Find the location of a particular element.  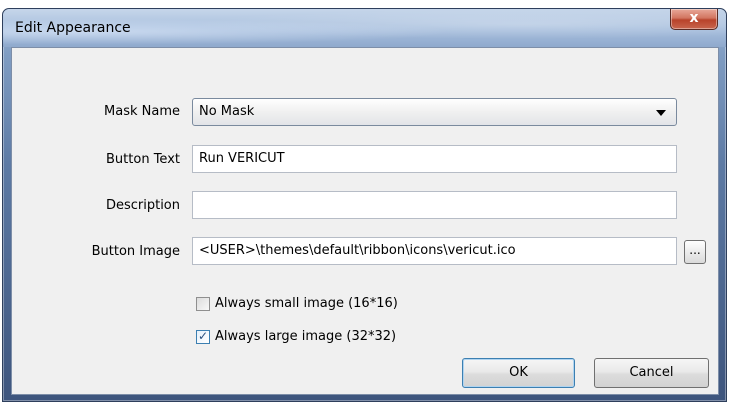

large-image-option: ✓ Always large image (32*32) is located at coordinates (296, 336).